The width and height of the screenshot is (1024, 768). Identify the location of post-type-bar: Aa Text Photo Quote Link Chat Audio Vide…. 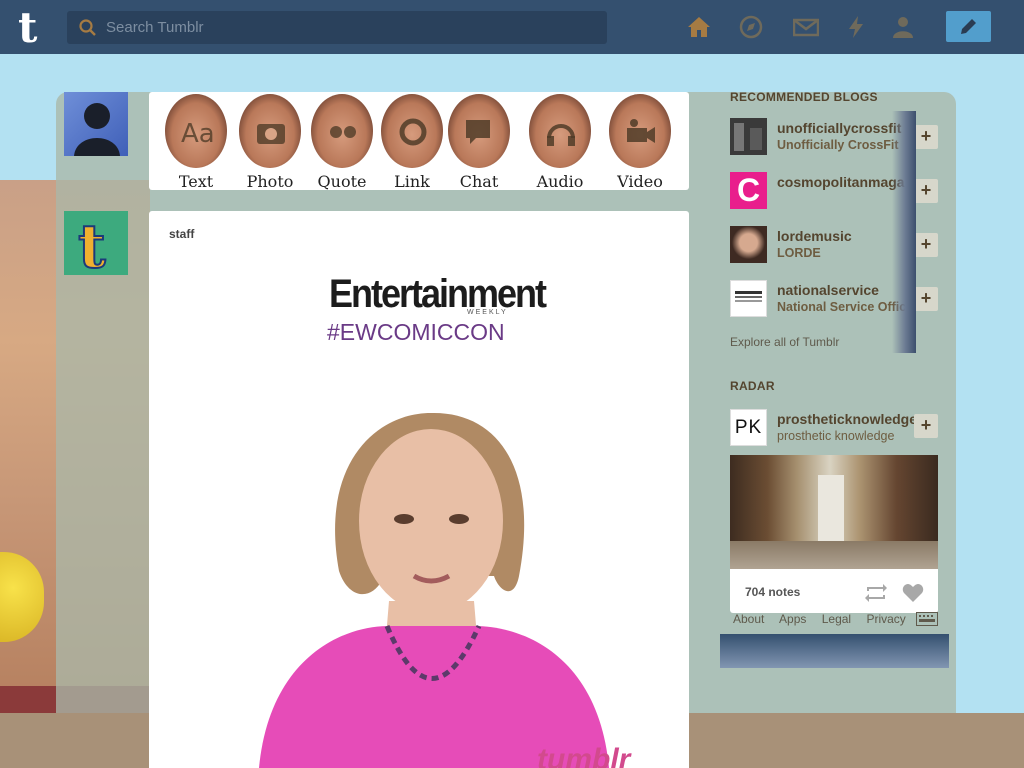
(419, 141).